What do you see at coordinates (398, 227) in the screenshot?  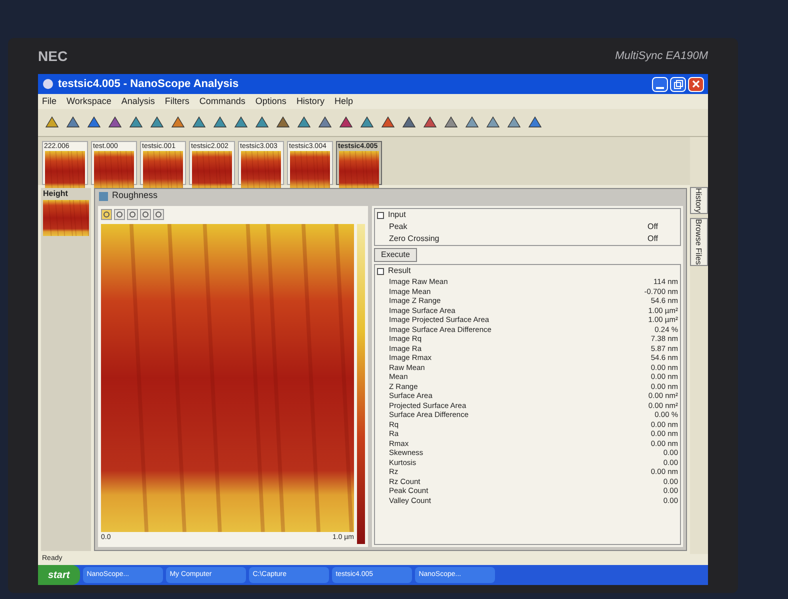 I see `input-label: Peak` at bounding box center [398, 227].